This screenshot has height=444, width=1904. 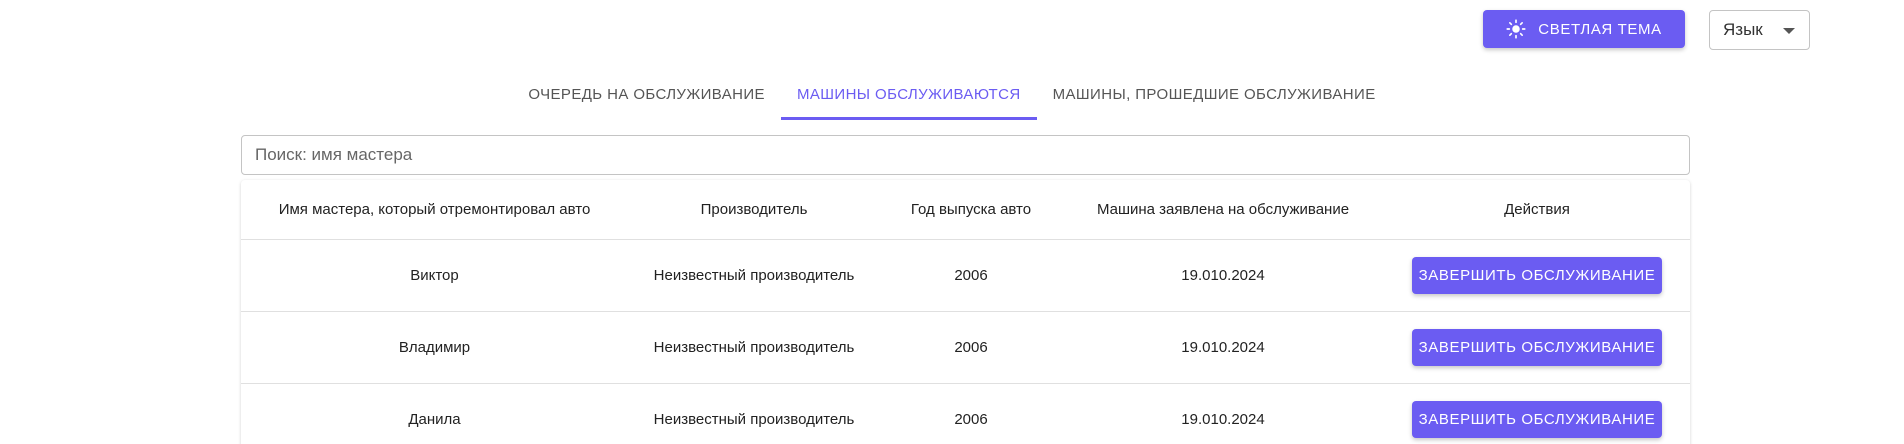 What do you see at coordinates (1516, 29) in the screenshot?
I see `sun-icon` at bounding box center [1516, 29].